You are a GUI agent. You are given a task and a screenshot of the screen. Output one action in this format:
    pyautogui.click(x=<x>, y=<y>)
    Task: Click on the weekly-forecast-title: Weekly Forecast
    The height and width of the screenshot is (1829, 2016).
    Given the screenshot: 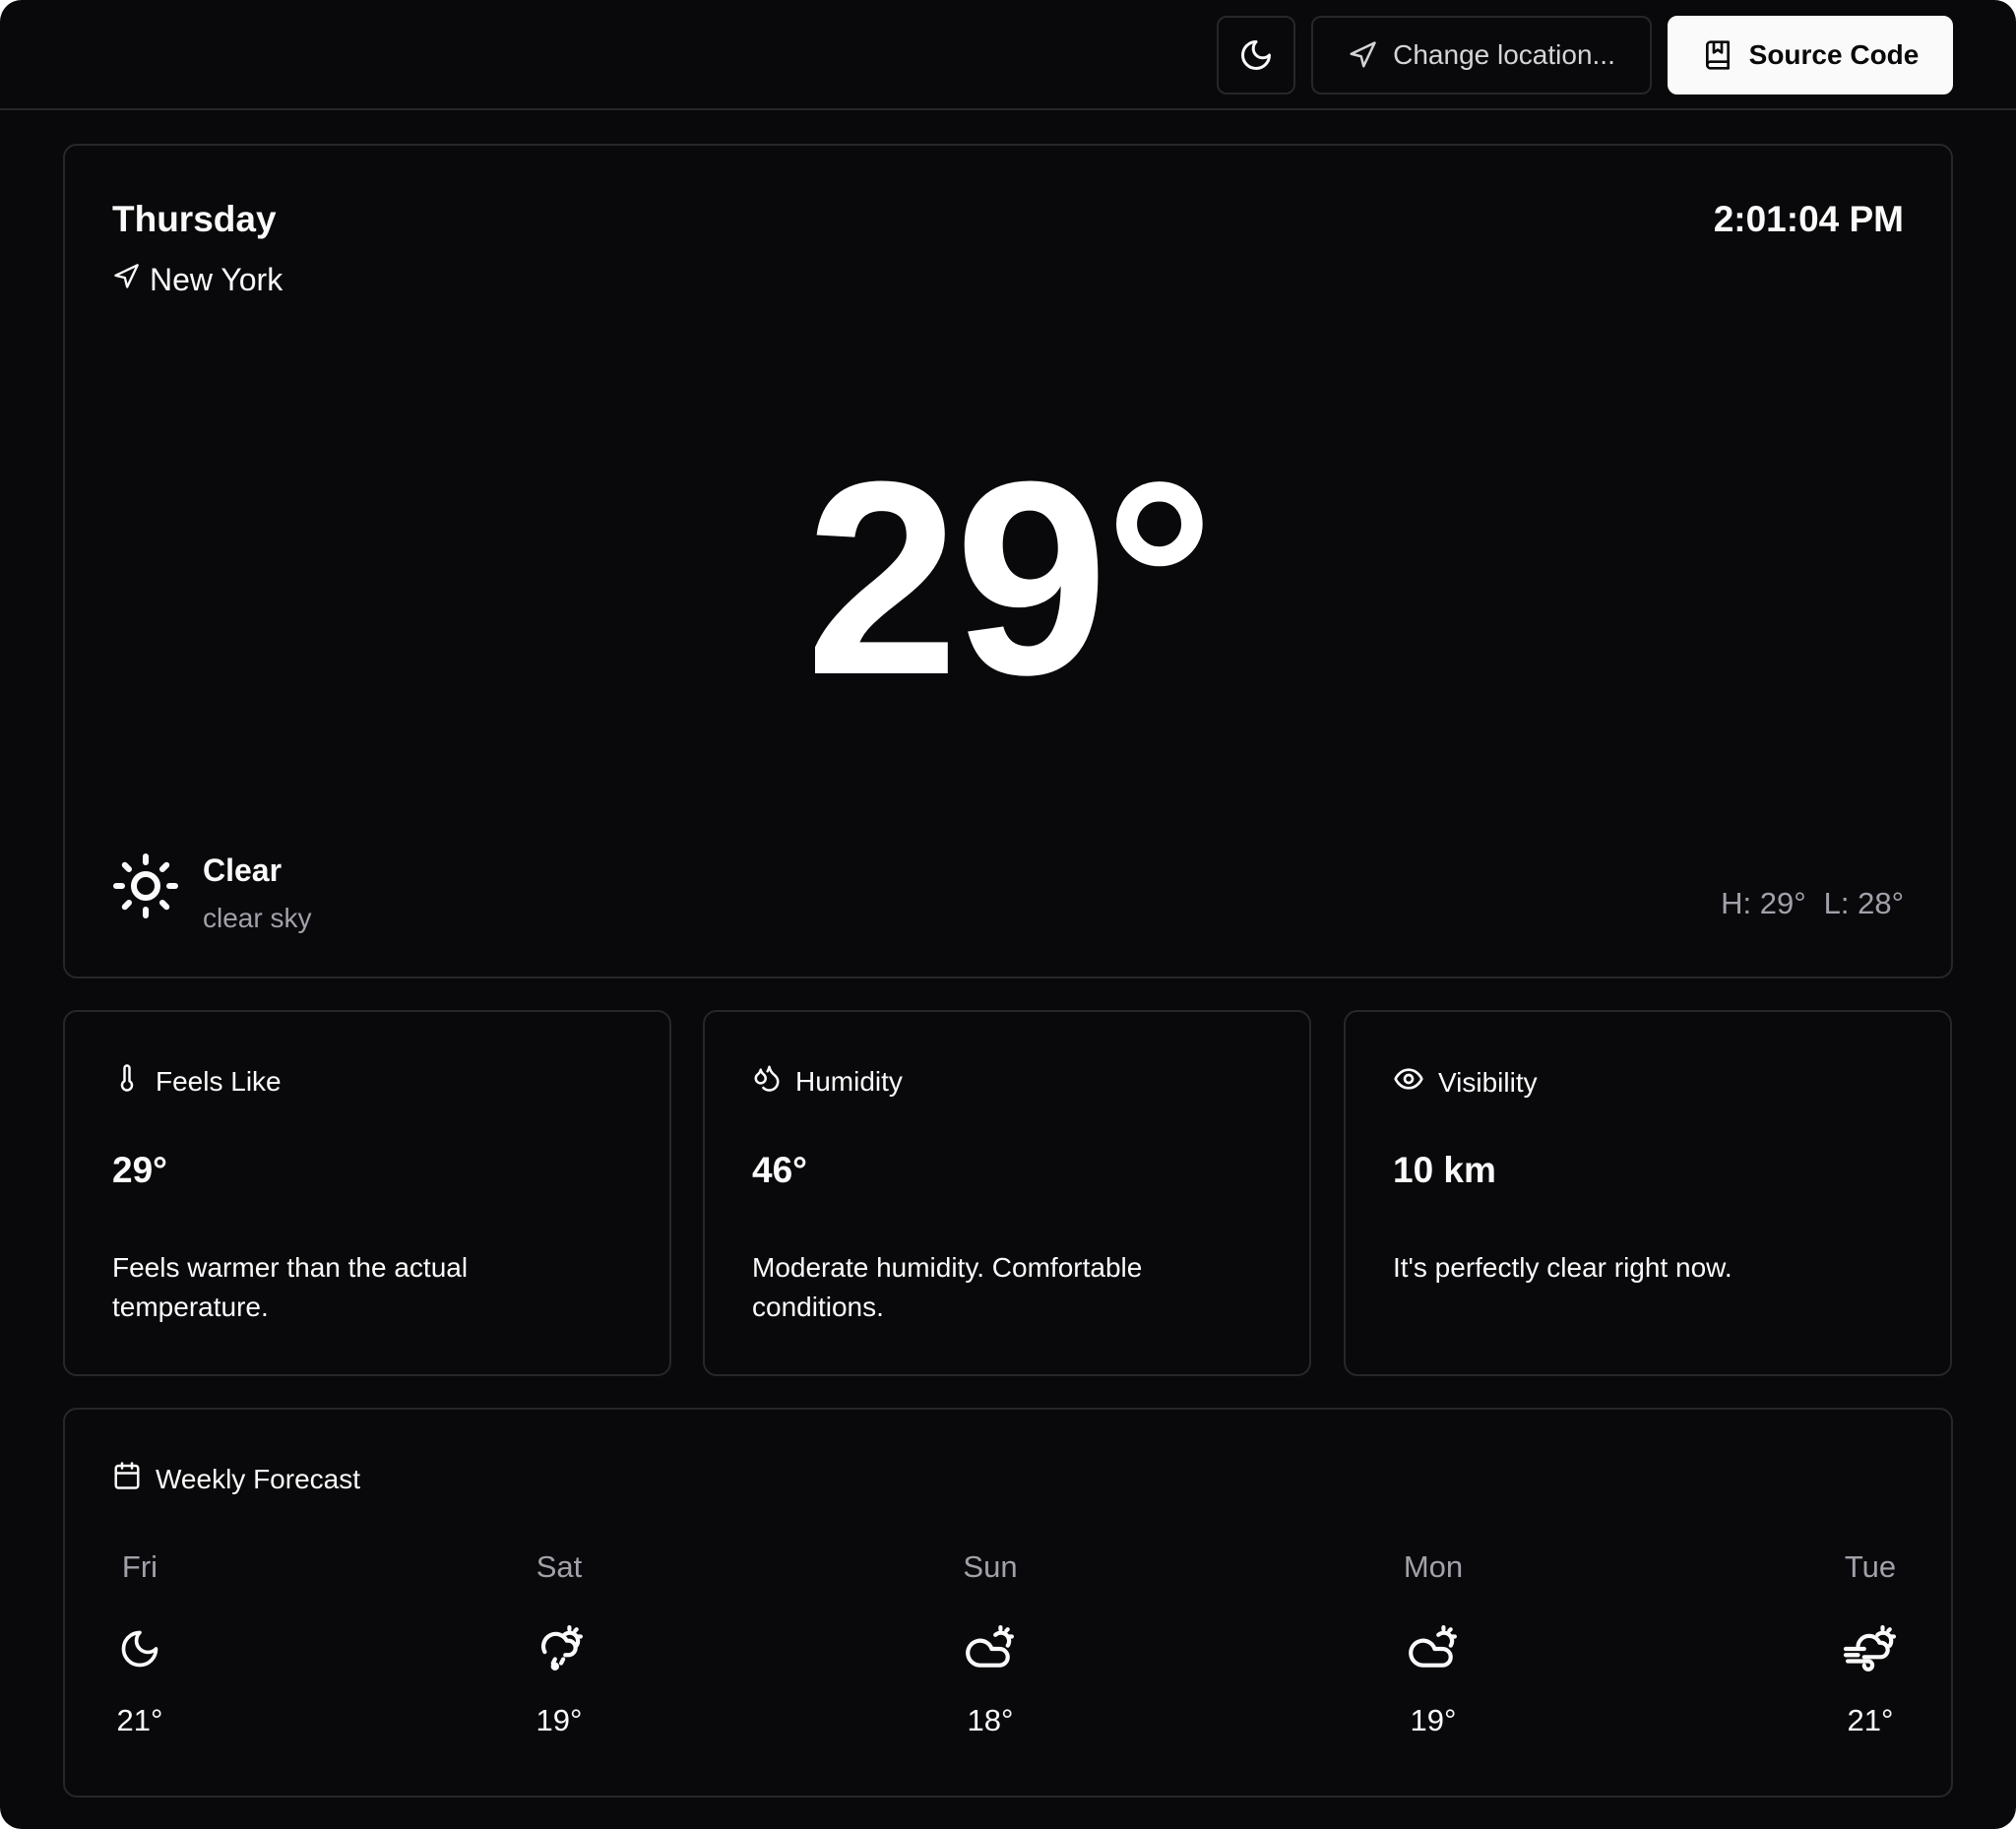 What is the action you would take?
    pyautogui.click(x=258, y=1478)
    